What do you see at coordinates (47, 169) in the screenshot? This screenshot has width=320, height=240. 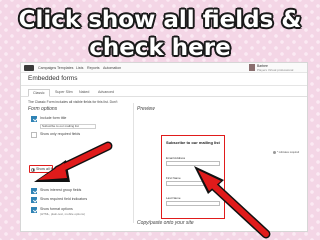 I see `show-all-label: Show all fields` at bounding box center [47, 169].